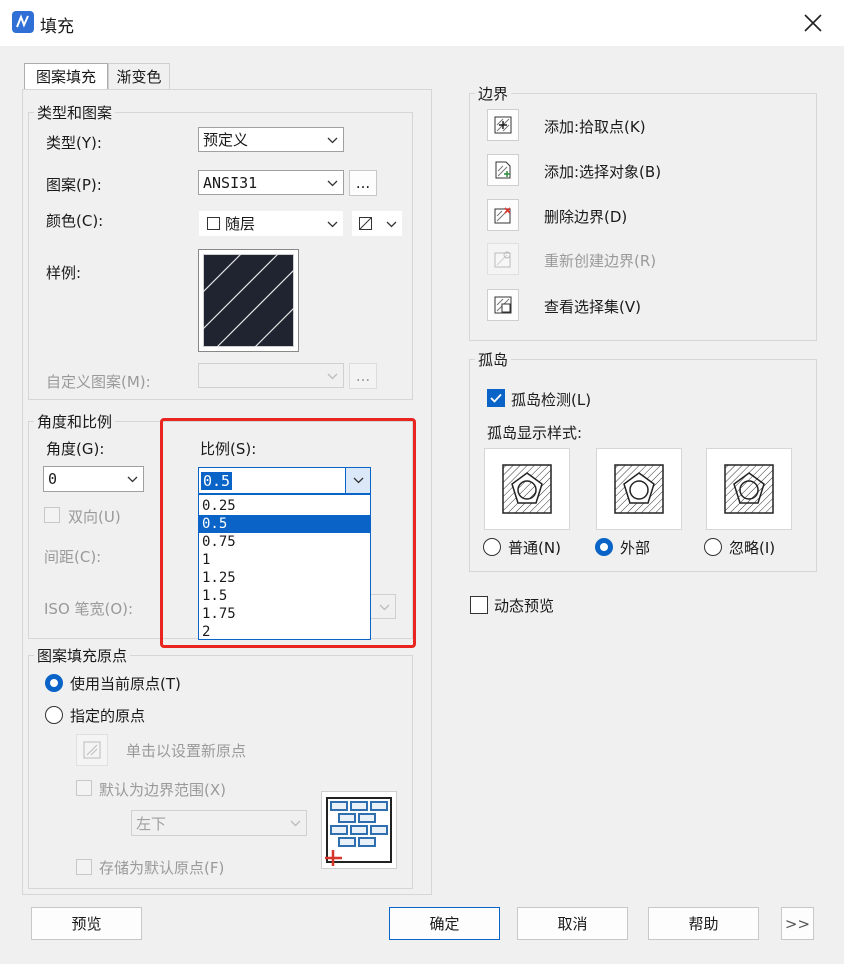  Describe the element at coordinates (226, 140) in the screenshot. I see `type-select-value: 预定义` at that location.